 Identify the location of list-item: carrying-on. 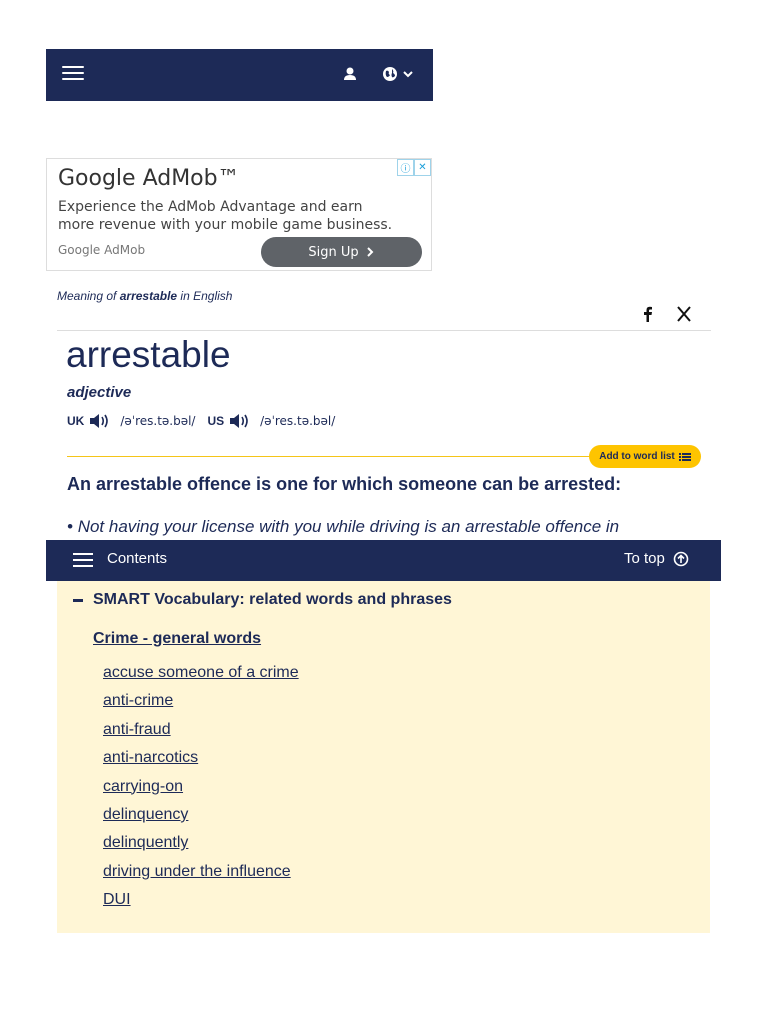
(201, 787).